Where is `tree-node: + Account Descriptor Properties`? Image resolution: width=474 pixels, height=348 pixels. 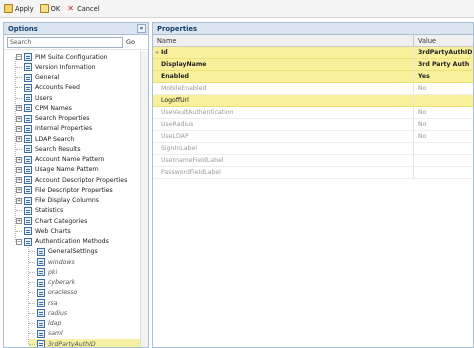
tree-node: + Account Descriptor Properties is located at coordinates (71, 180).